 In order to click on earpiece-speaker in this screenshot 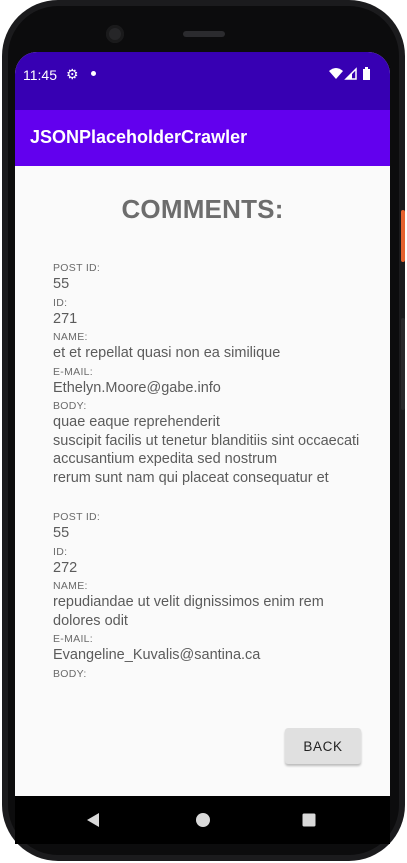, I will do `click(204, 34)`.